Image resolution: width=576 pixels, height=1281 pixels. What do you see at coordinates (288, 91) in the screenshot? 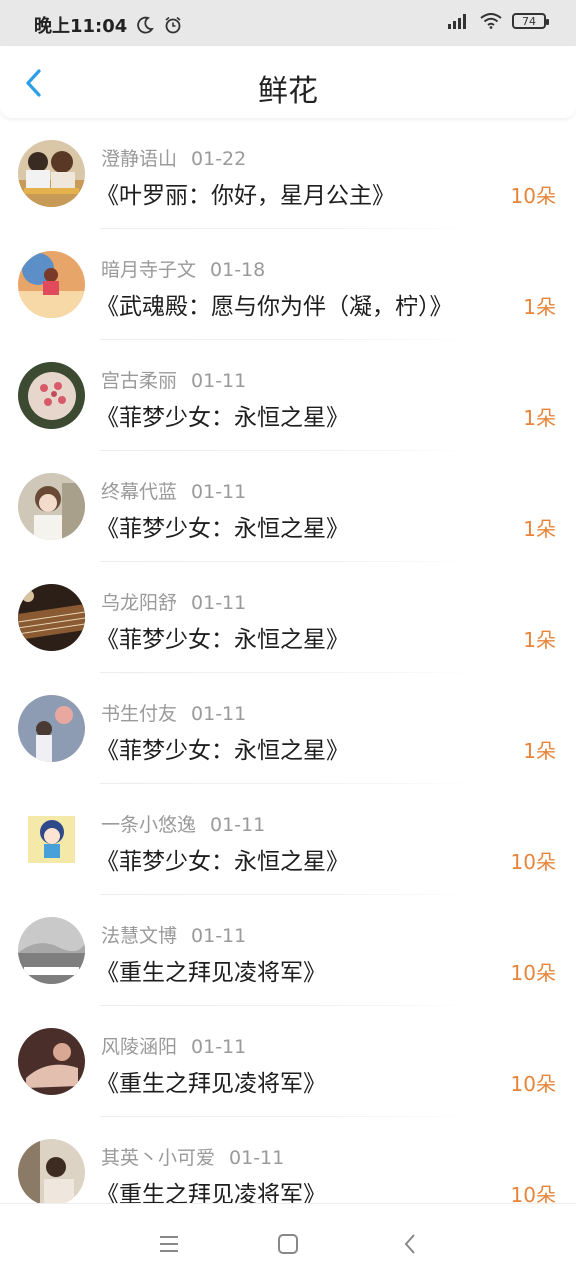
I see `page-title: 鲜花` at bounding box center [288, 91].